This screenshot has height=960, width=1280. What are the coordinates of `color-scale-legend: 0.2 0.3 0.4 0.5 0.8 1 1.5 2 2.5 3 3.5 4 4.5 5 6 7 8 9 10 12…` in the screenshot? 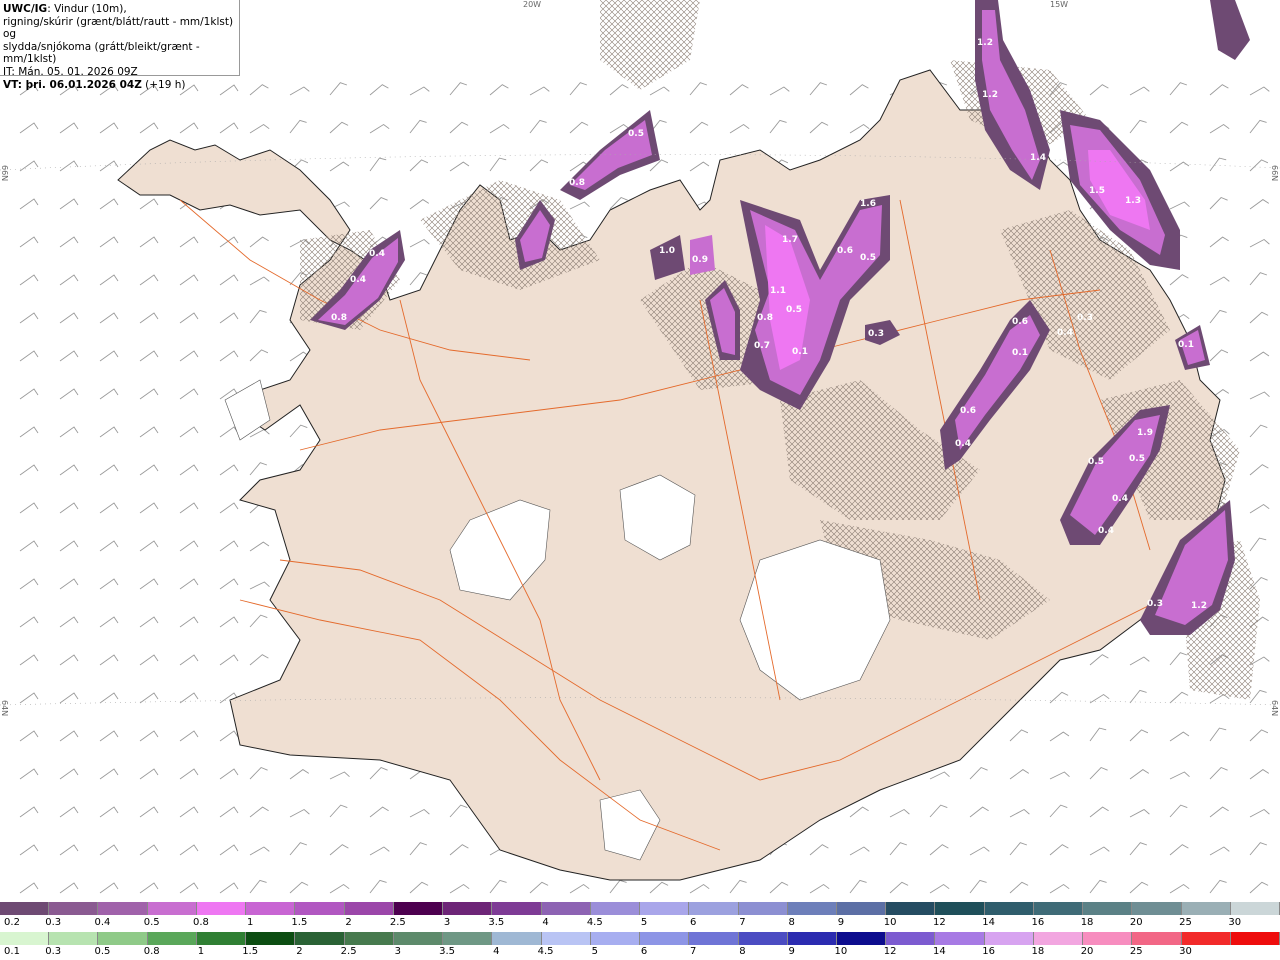 It's located at (640, 931).